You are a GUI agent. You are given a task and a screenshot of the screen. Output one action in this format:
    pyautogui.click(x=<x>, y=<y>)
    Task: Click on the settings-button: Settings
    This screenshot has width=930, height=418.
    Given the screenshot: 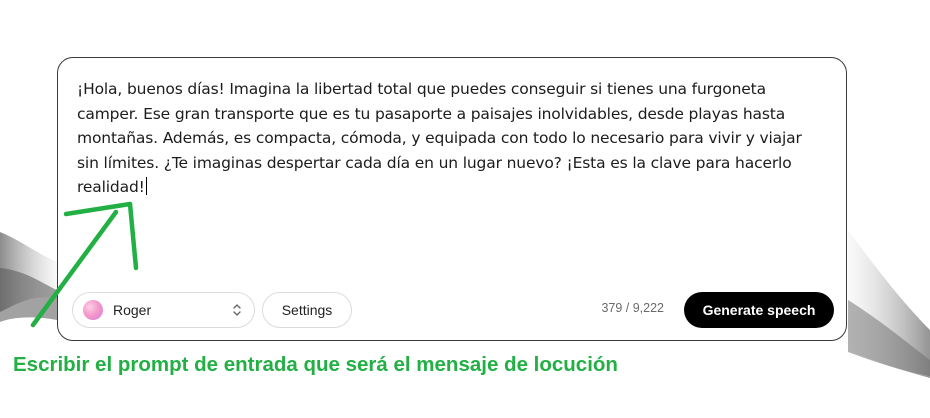 What is the action you would take?
    pyautogui.click(x=307, y=310)
    